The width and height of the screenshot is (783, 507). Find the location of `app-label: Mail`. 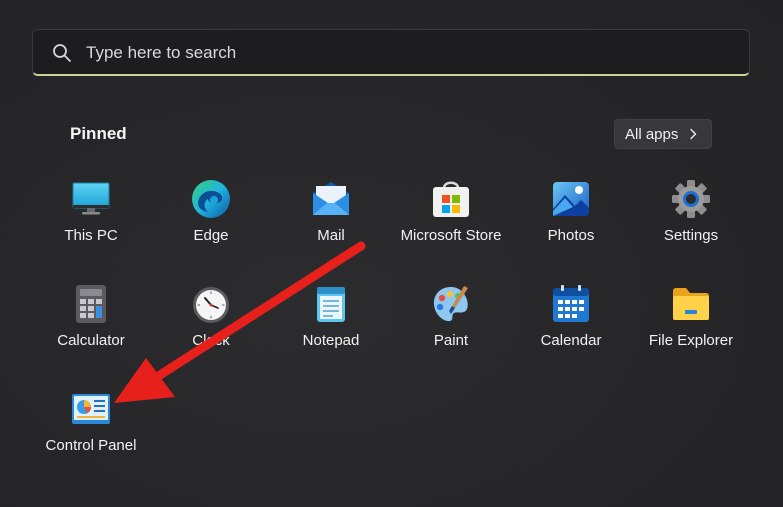

app-label: Mail is located at coordinates (331, 235).